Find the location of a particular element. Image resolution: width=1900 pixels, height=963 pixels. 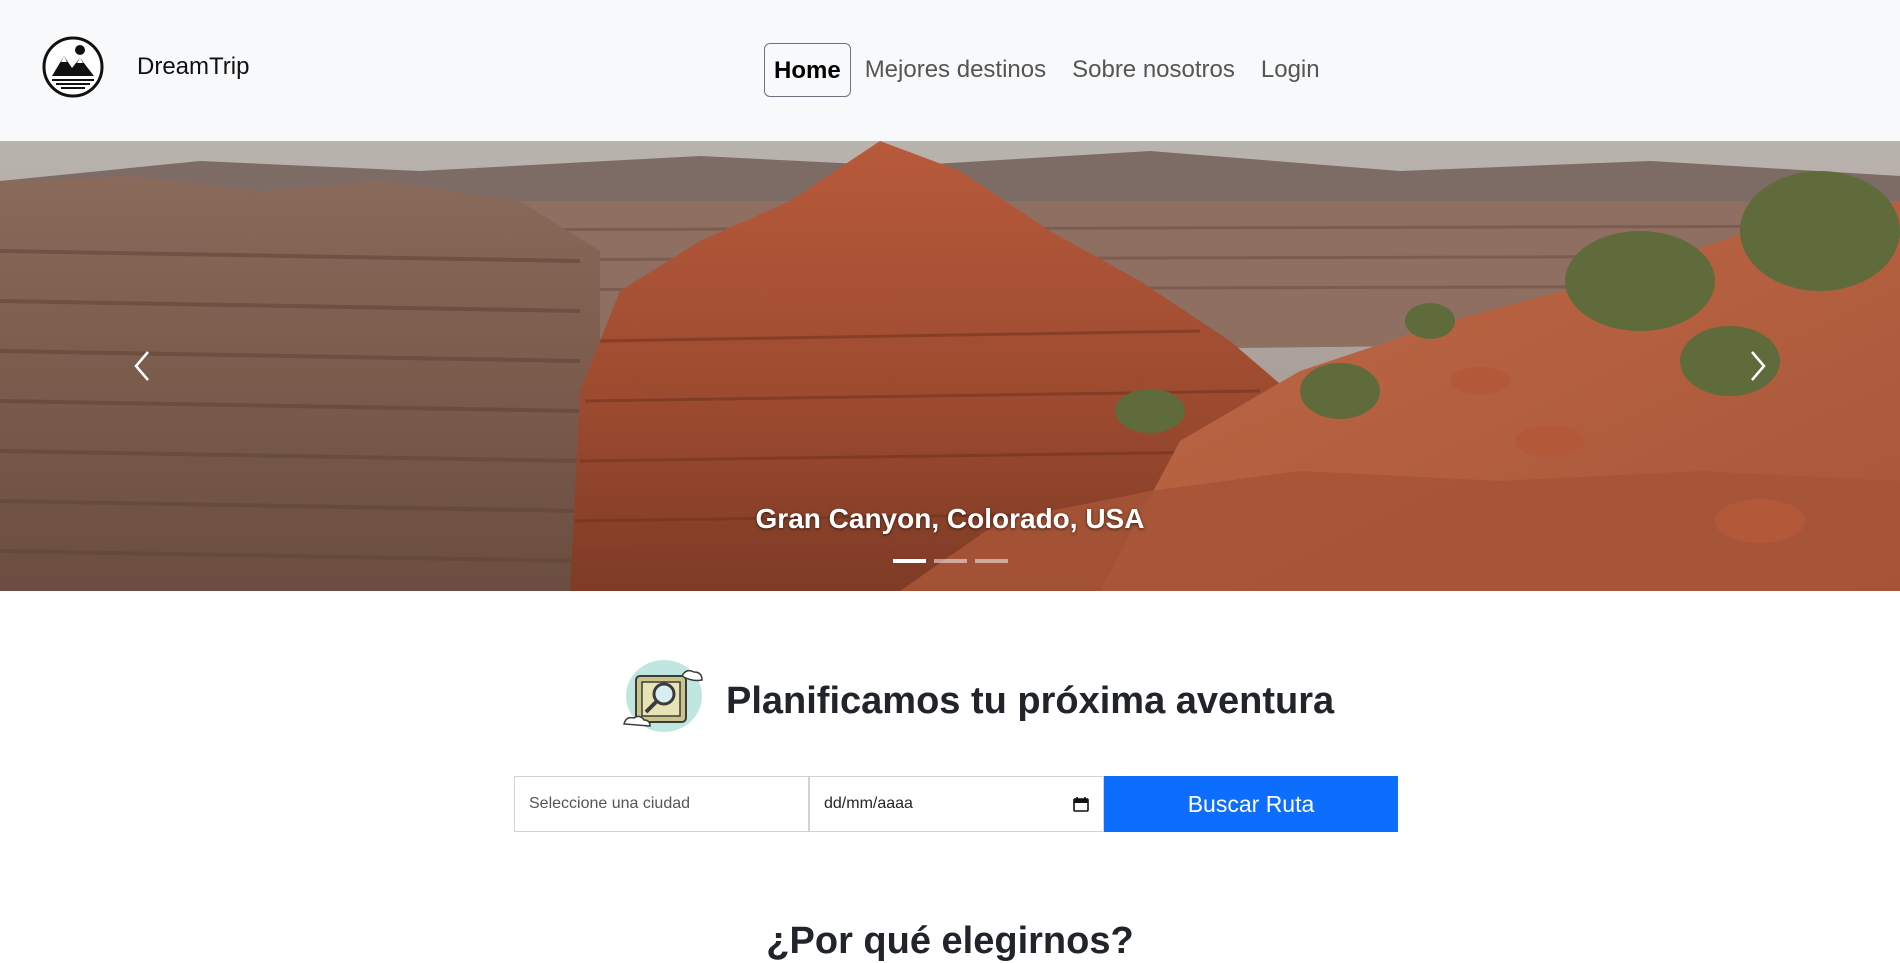

carousel-caption: Gran Canyon, Colorado, USA is located at coordinates (950, 518).